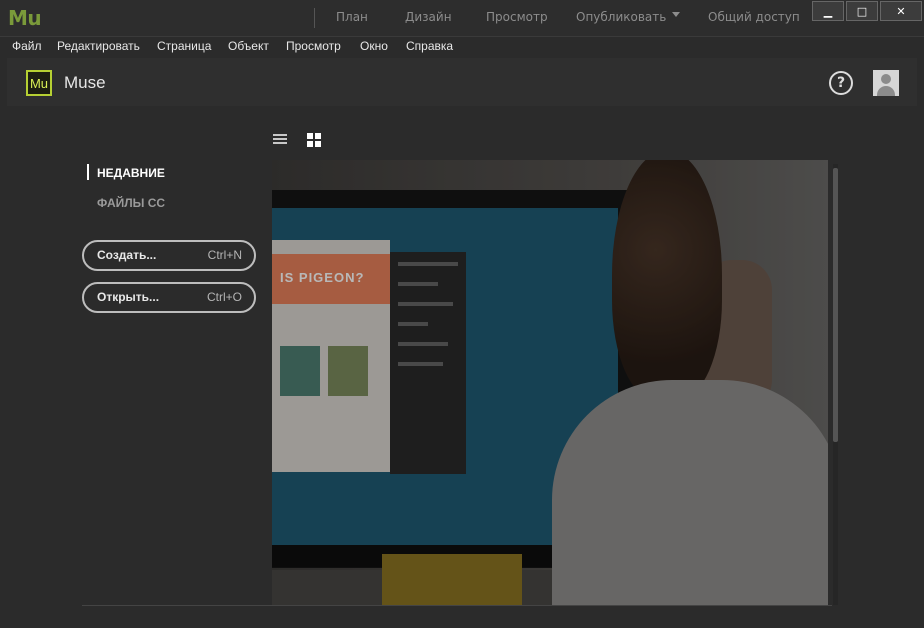 The width and height of the screenshot is (924, 628). I want to click on open-shortcut: Ctrl+O, so click(224, 297).